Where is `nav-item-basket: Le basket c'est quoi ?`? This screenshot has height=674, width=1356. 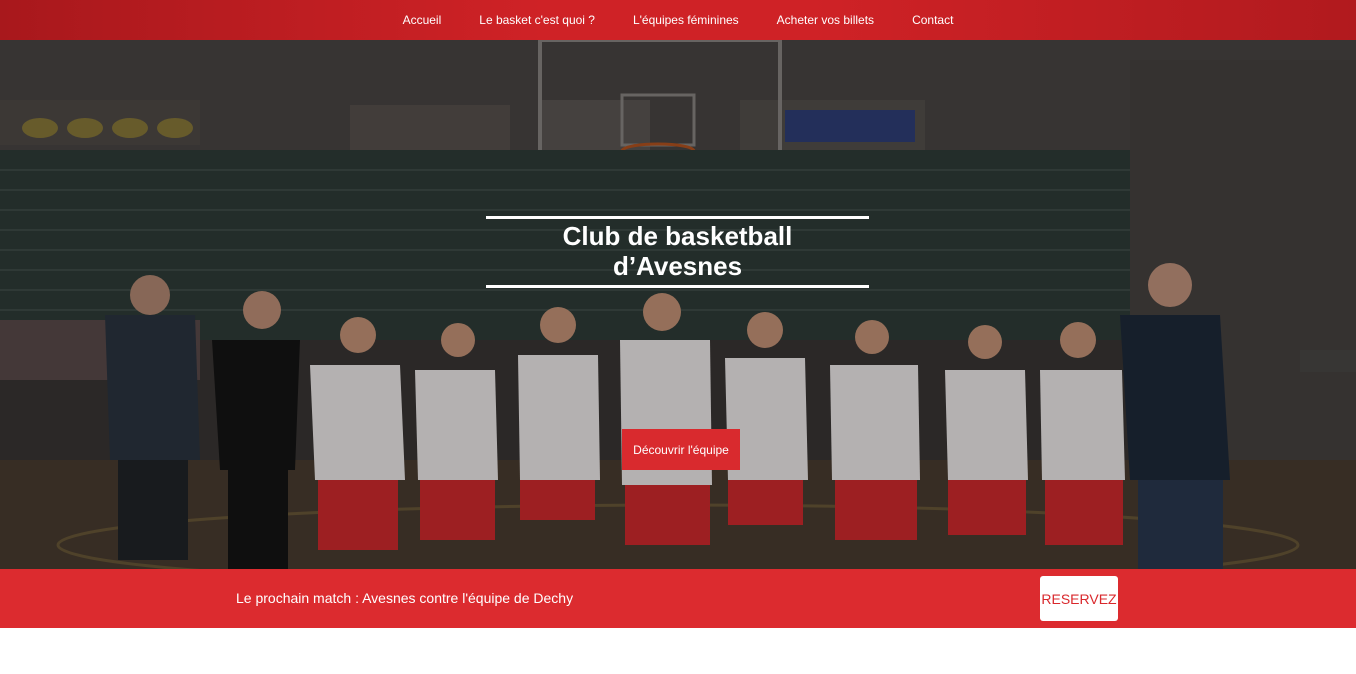 nav-item-basket: Le basket c'est quoi ? is located at coordinates (537, 20).